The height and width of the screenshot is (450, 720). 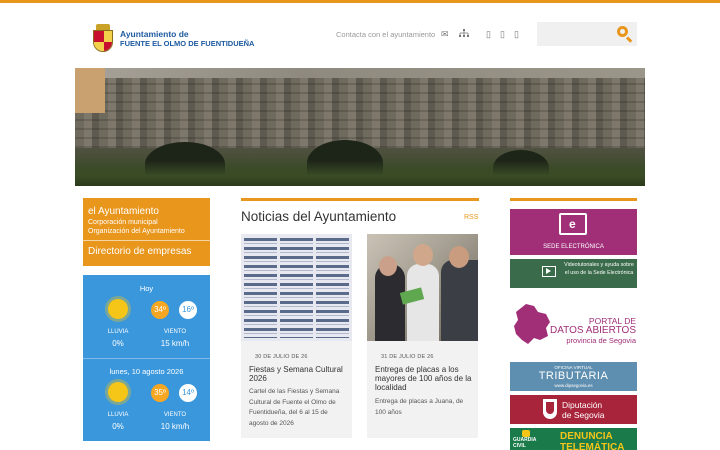 What do you see at coordinates (188, 393) in the screenshot?
I see `temp-min: 14º` at bounding box center [188, 393].